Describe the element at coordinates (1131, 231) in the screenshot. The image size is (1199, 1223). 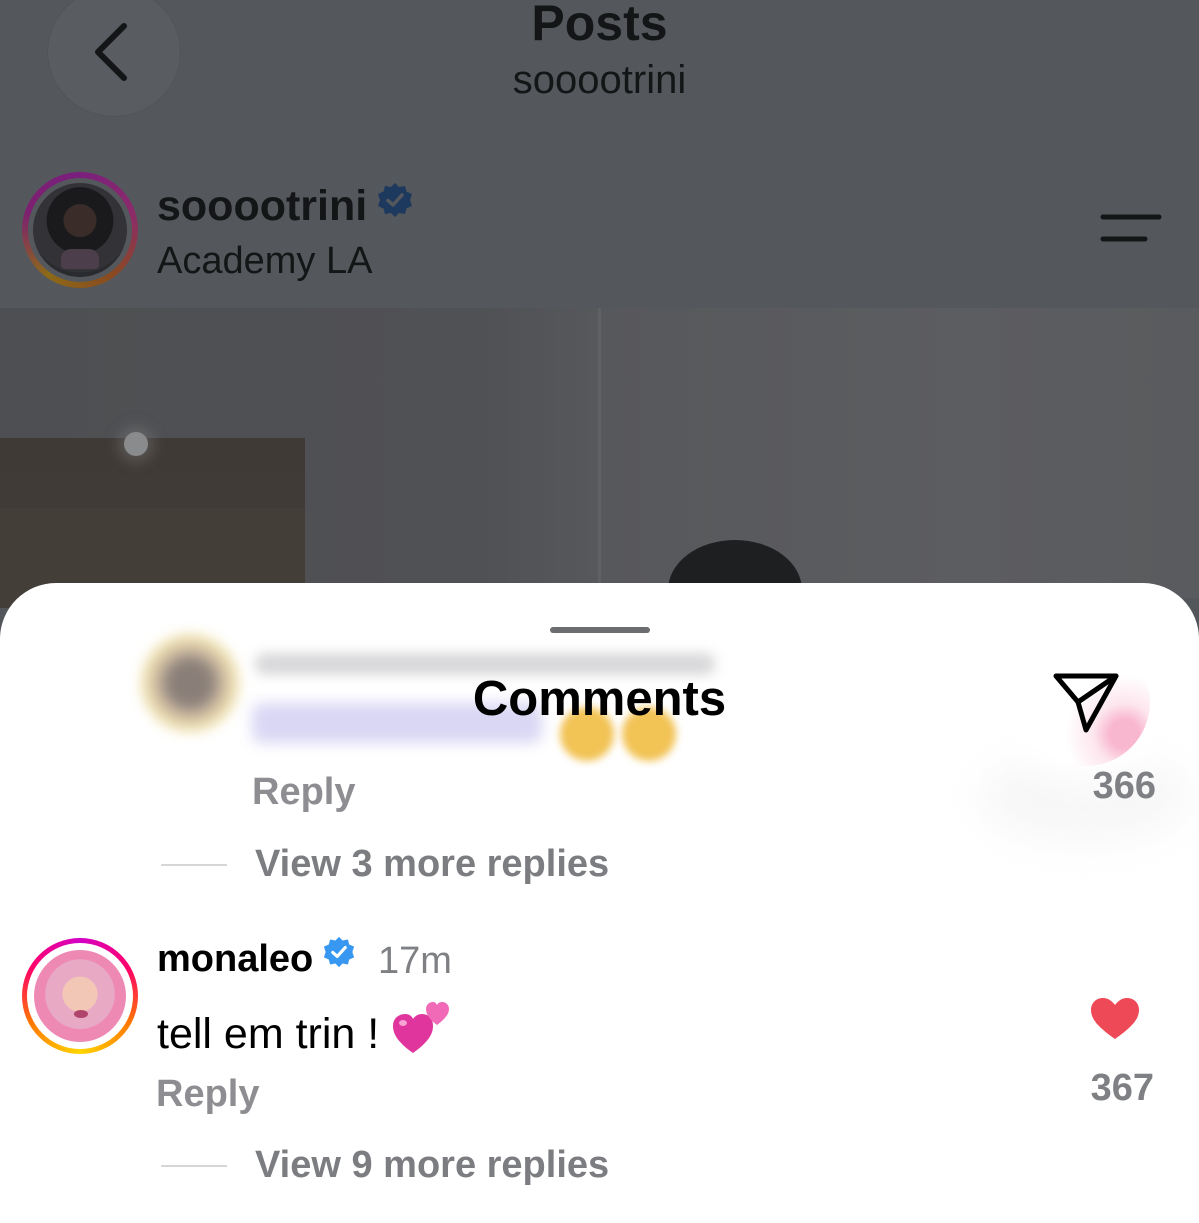
I see `more-options-icon` at that location.